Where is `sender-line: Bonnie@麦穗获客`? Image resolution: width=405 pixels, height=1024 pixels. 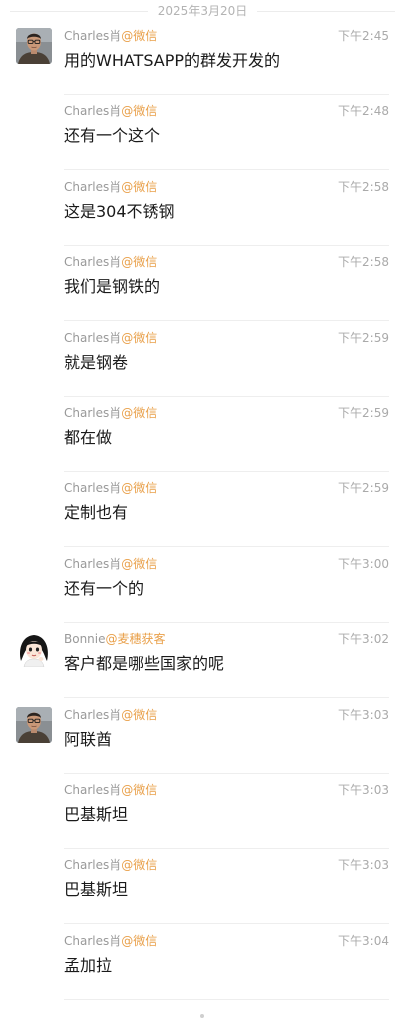
sender-line: Bonnie@麦穗获客 is located at coordinates (115, 639).